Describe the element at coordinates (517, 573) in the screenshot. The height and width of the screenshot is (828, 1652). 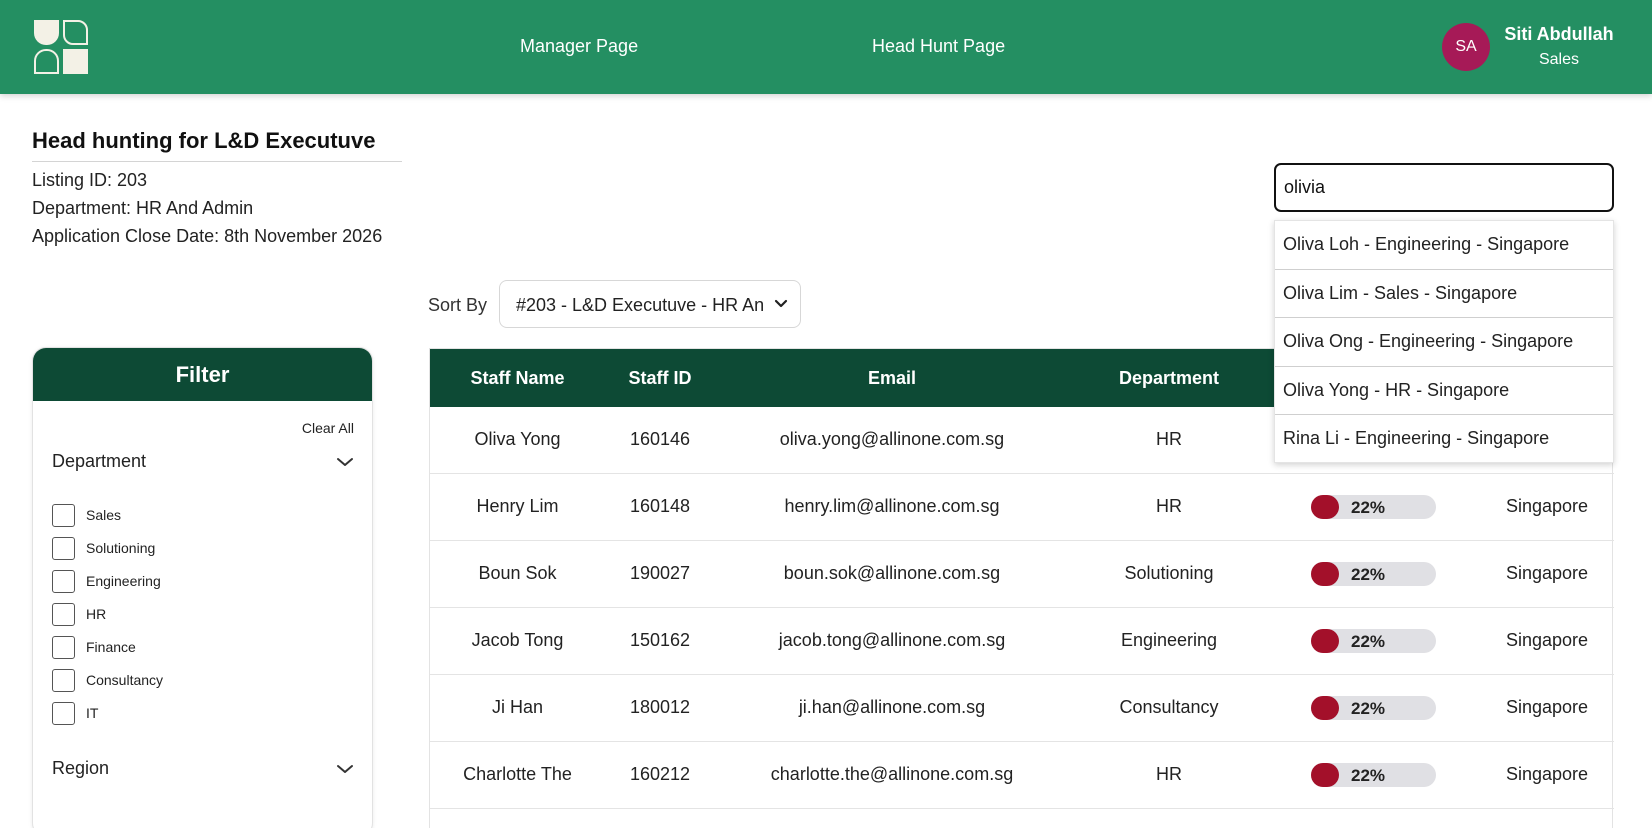
I see `staff-name: Boun Sok` at that location.